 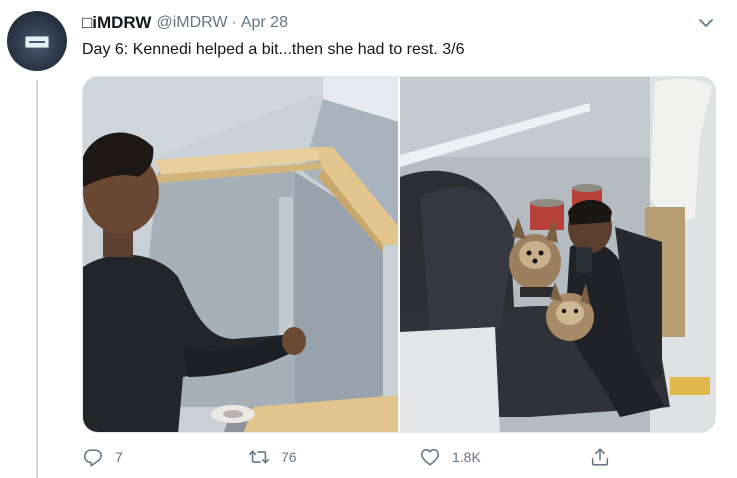 I want to click on retweet-button: 76, so click(x=272, y=457).